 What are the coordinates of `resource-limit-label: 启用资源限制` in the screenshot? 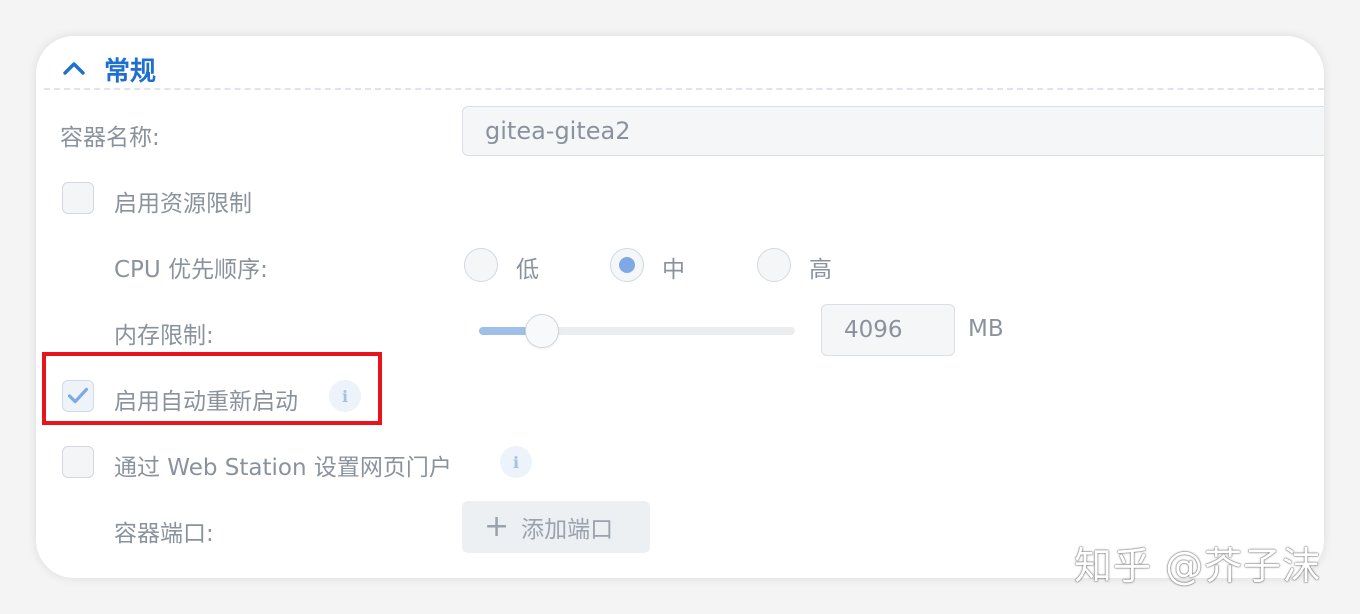 It's located at (183, 204).